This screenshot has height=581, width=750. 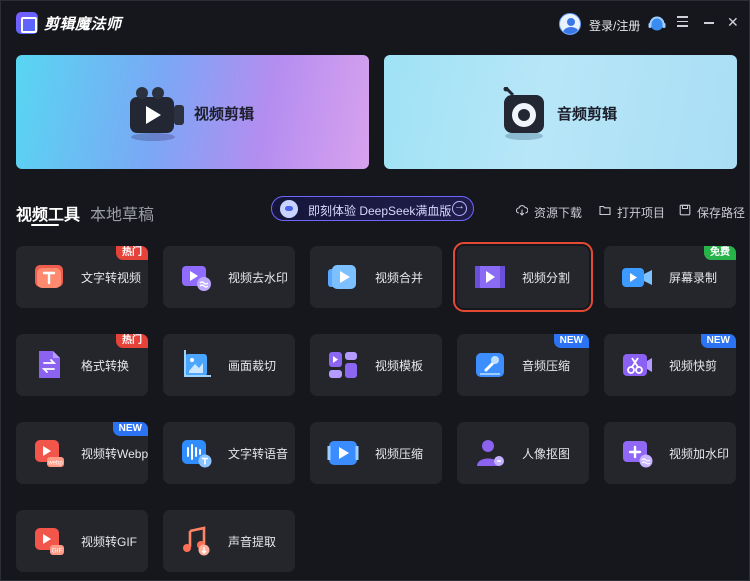 I want to click on tool-text-to-video: 文字转视频 热门, so click(x=82, y=277).